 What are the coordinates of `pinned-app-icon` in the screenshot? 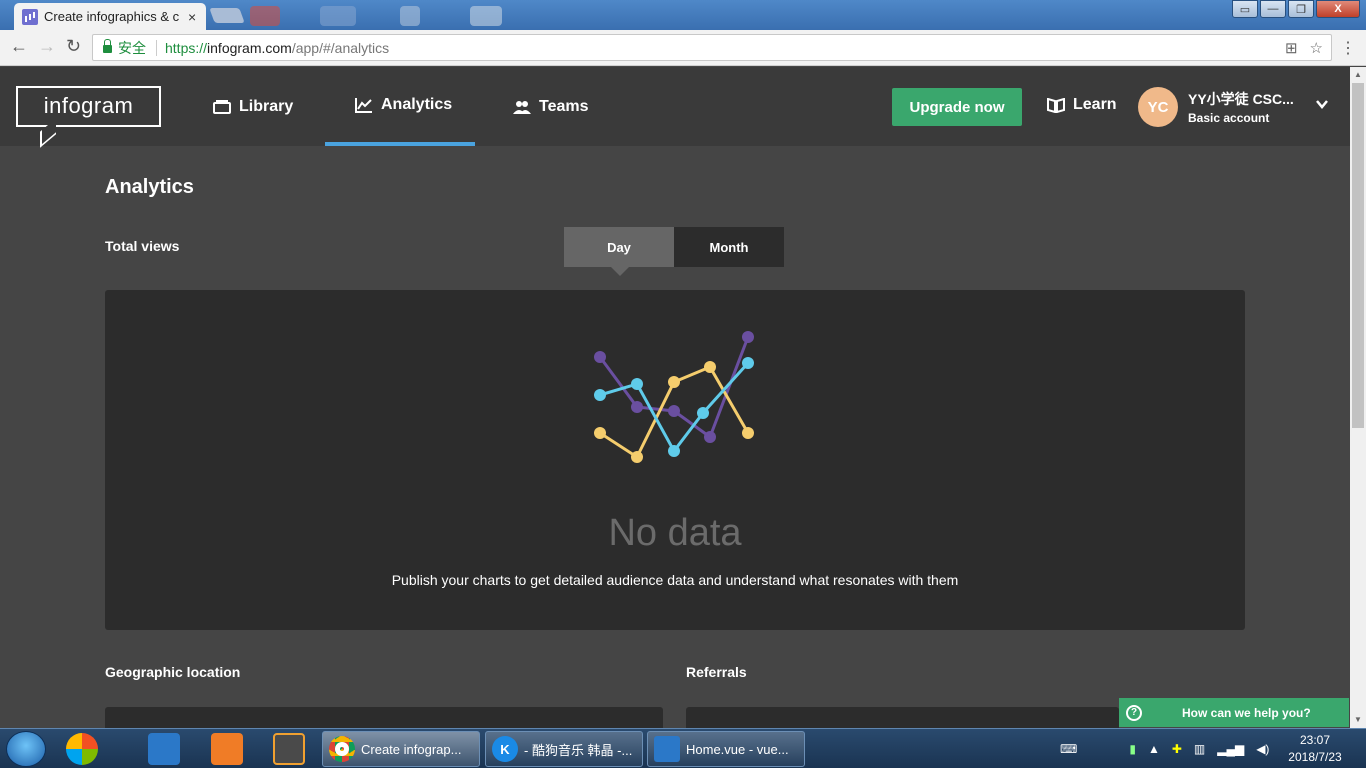 It's located at (82, 749).